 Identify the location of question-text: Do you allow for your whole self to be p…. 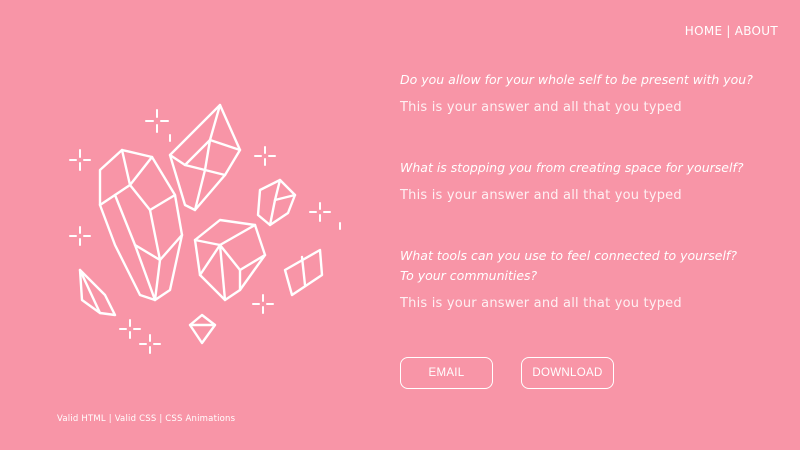
(576, 79).